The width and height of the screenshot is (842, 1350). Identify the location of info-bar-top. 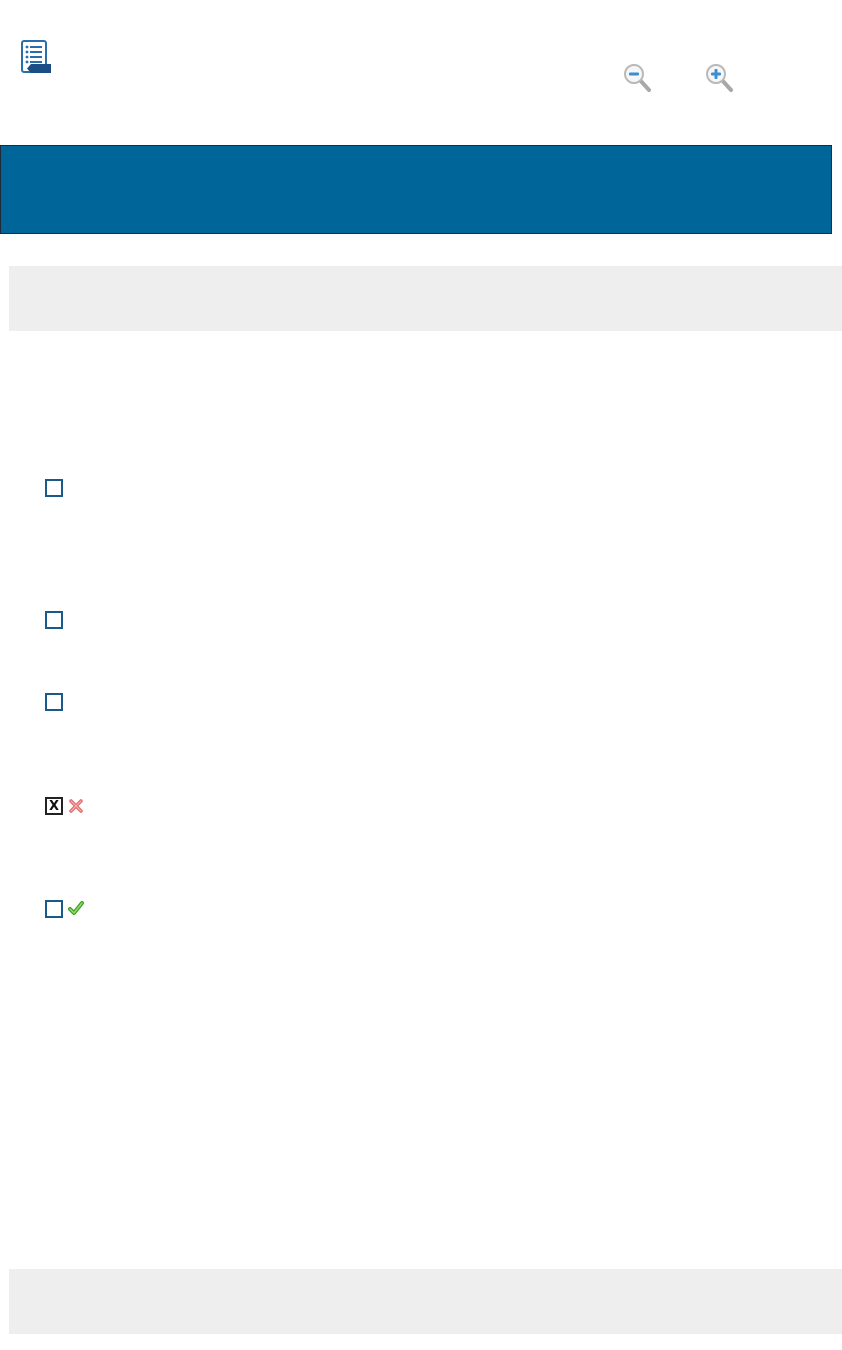
(425, 298).